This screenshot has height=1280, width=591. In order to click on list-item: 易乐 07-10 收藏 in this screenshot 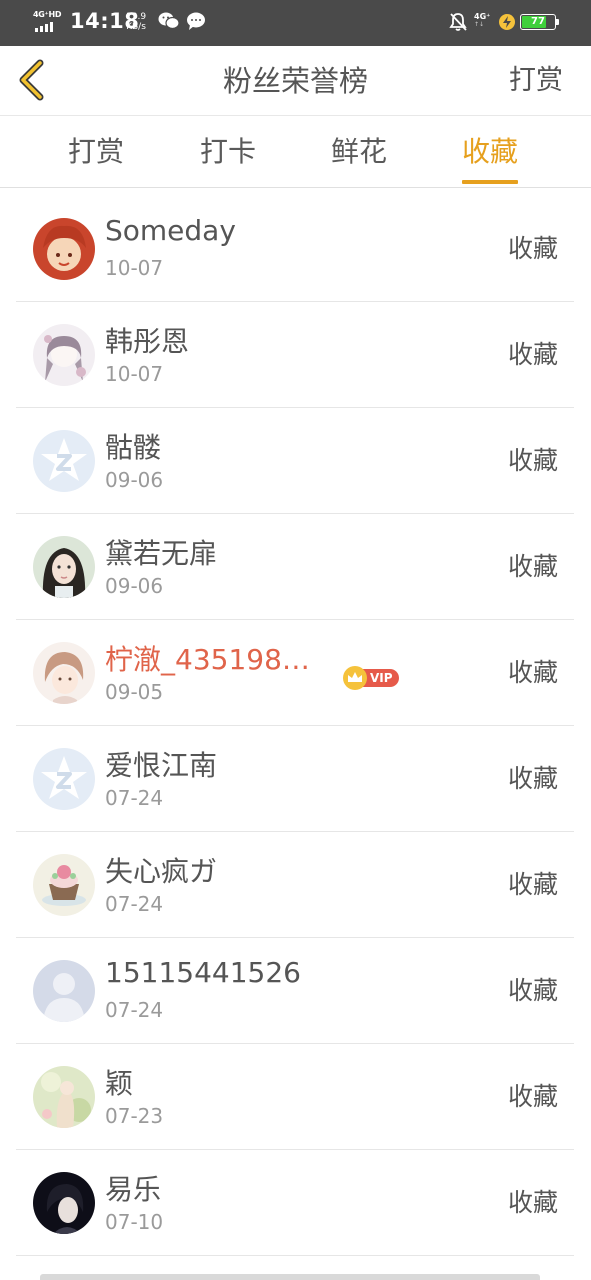, I will do `click(295, 1203)`.